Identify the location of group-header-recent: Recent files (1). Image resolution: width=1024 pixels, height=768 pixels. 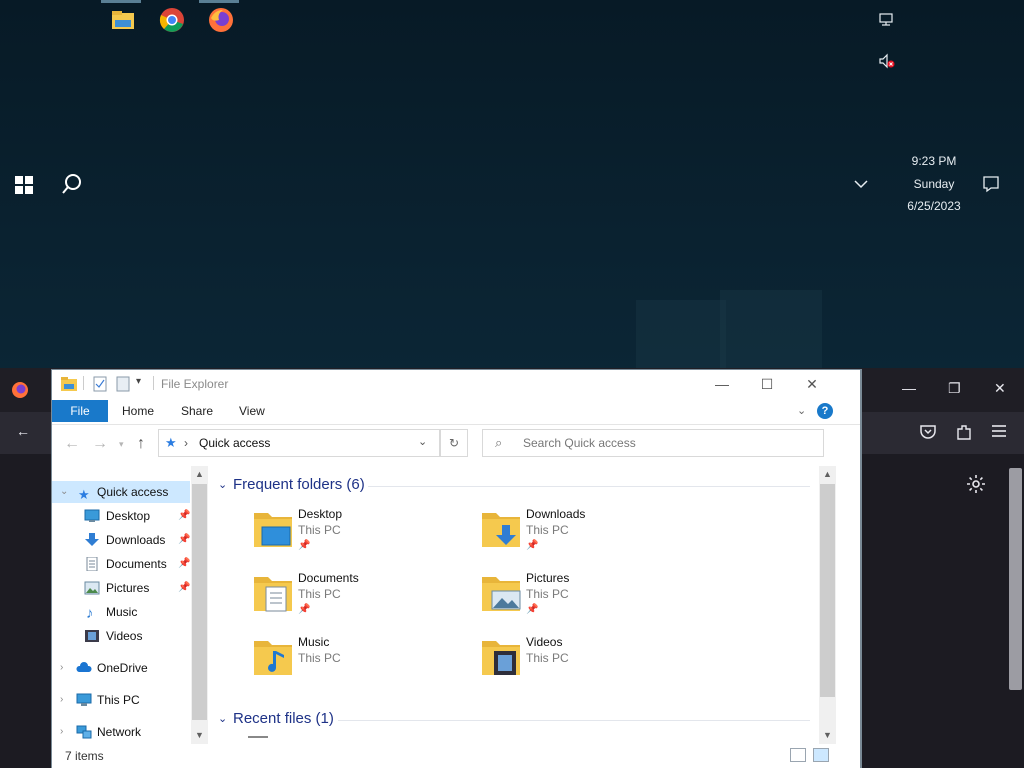
(283, 718).